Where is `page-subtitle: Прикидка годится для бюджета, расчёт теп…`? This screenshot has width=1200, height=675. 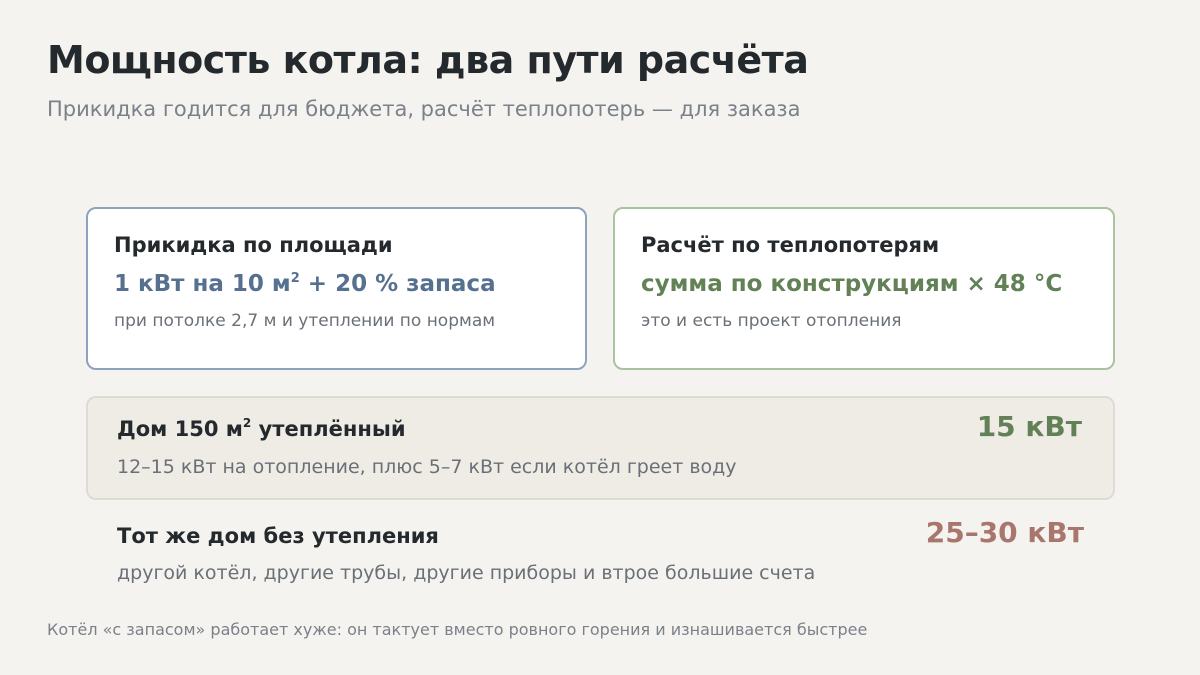 page-subtitle: Прикидка годится для бюджета, расчёт теп… is located at coordinates (424, 109).